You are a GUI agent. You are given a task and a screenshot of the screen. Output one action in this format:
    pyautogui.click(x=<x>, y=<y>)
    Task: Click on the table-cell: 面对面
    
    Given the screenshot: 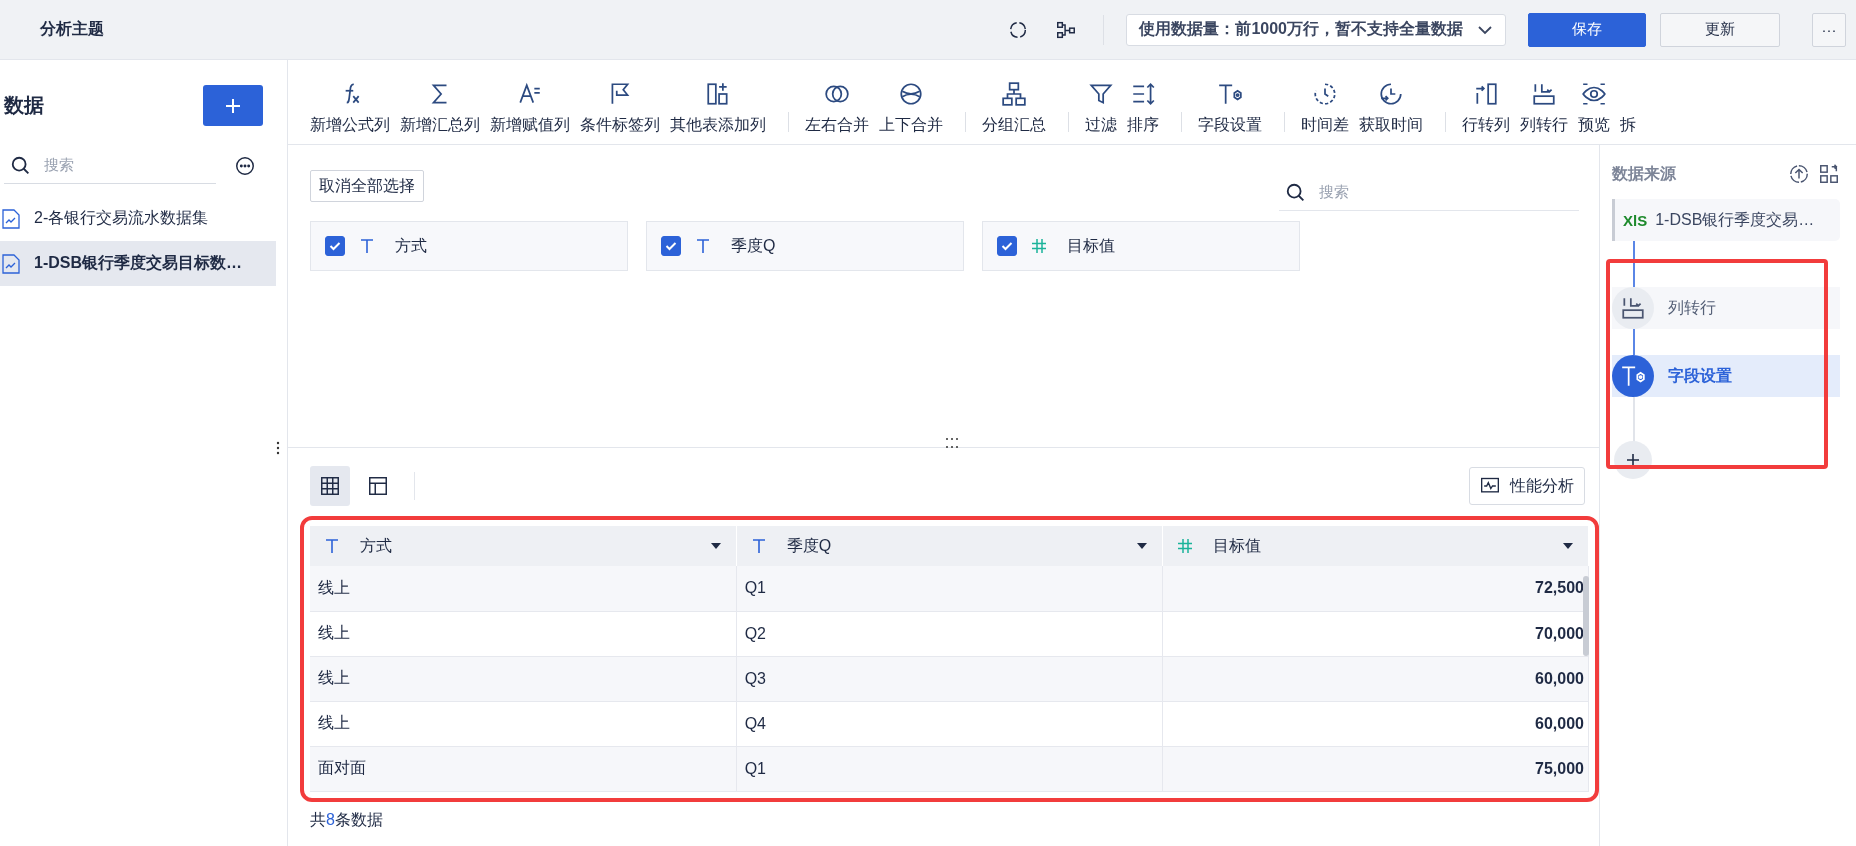 What is the action you would take?
    pyautogui.click(x=523, y=768)
    